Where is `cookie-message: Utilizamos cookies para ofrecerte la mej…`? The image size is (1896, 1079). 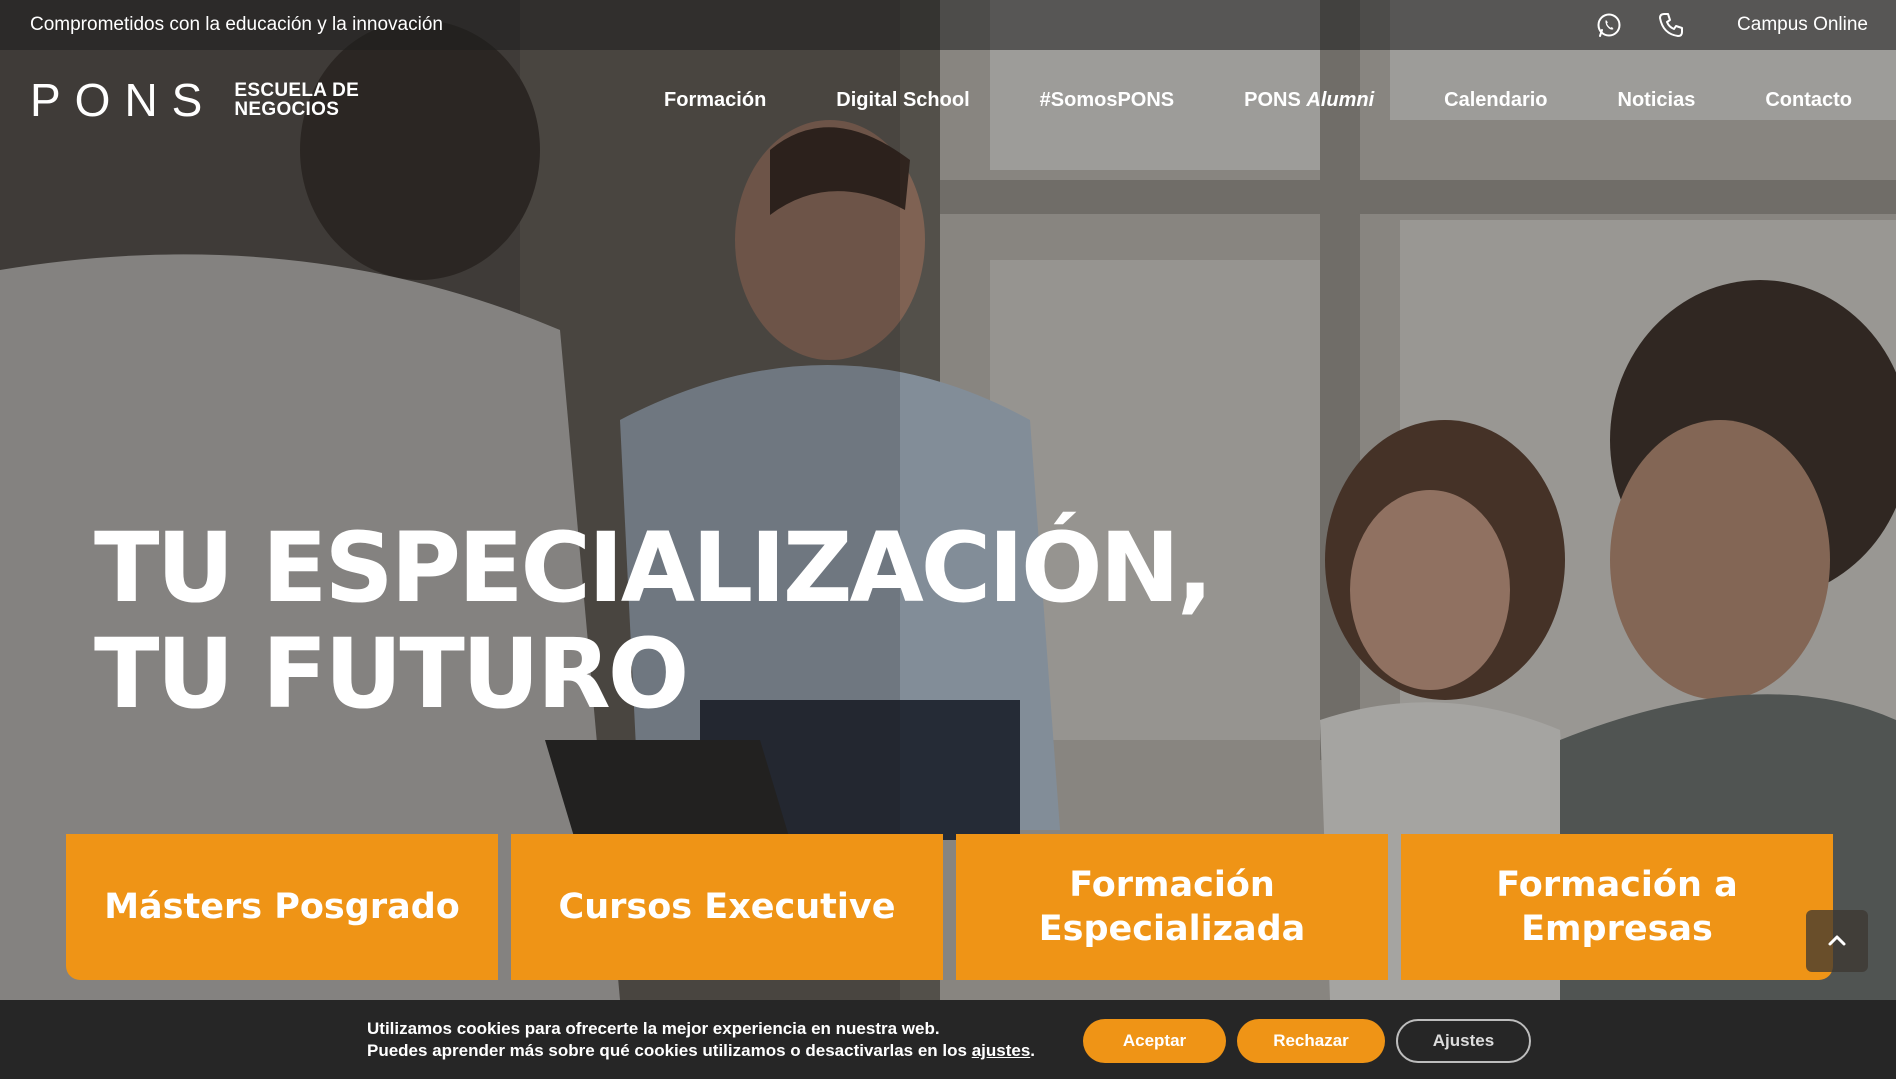
cookie-message: Utilizamos cookies para ofrecerte la mej… is located at coordinates (701, 1040).